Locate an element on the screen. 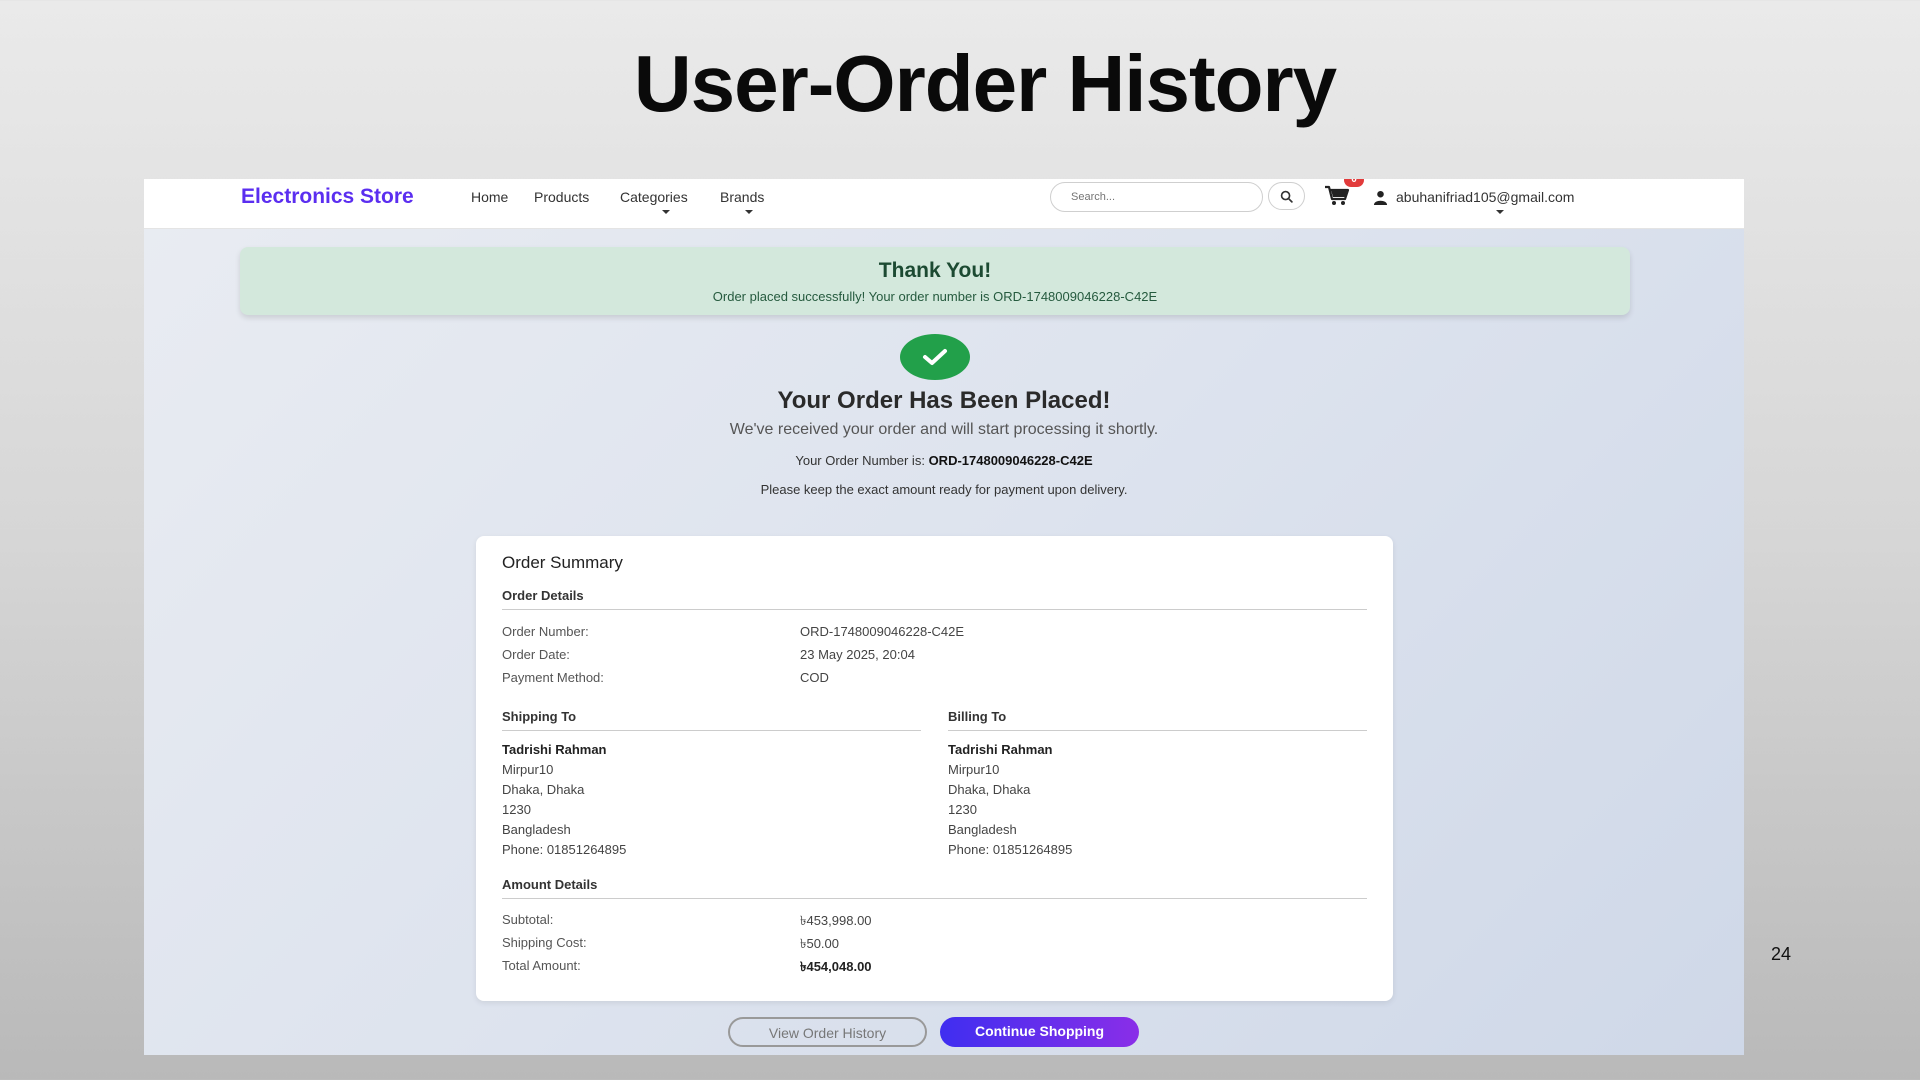 This screenshot has width=1920, height=1080. cart-count-badge: 0 is located at coordinates (1354, 183).